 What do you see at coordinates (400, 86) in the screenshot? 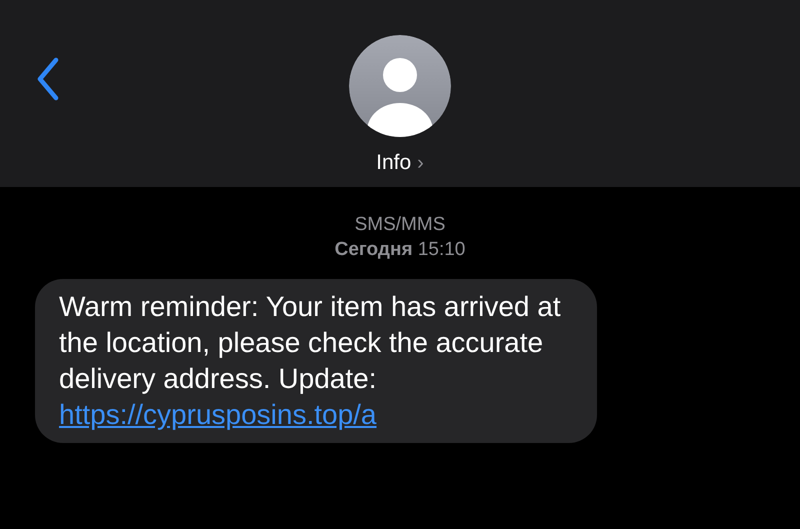
I see `avatar-icon` at bounding box center [400, 86].